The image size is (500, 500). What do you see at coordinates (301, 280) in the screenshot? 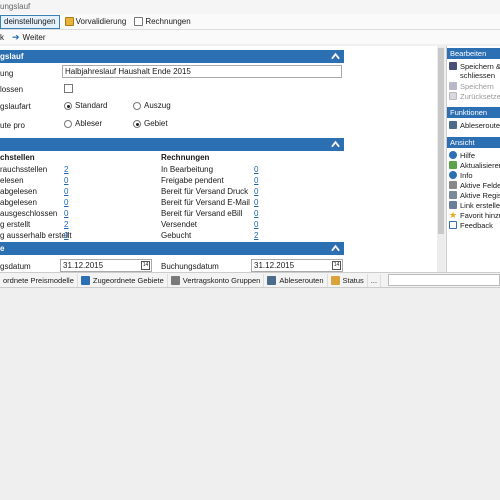
I see `tab-label: Ableserouten` at bounding box center [301, 280].